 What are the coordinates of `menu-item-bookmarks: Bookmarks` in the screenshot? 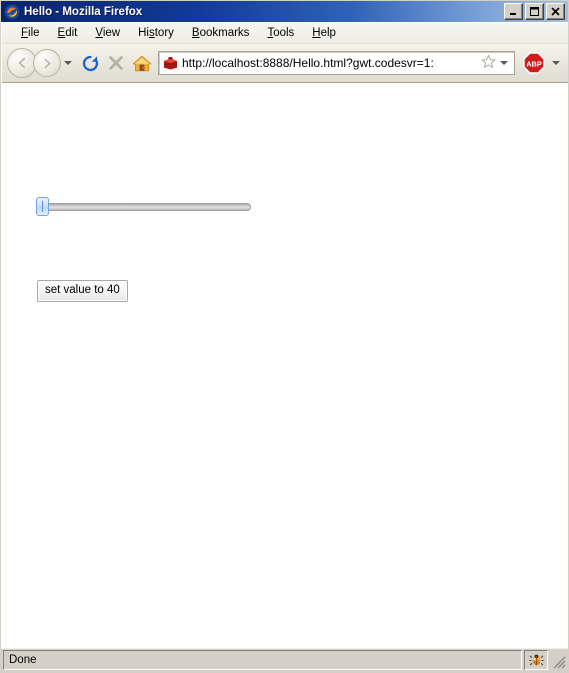 It's located at (221, 33).